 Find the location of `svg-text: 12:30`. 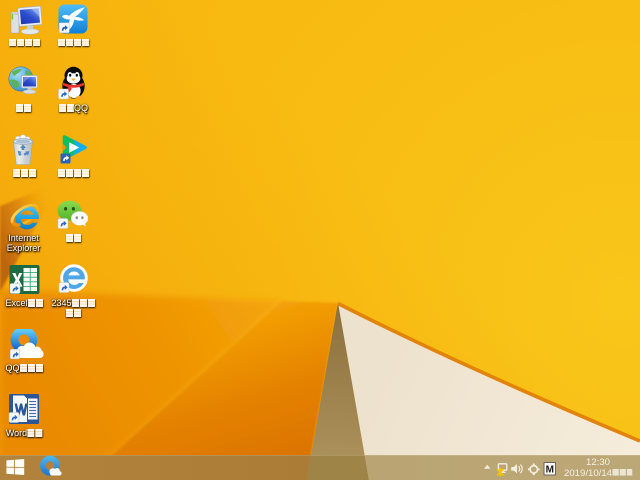

svg-text: 12:30 is located at coordinates (598, 462).